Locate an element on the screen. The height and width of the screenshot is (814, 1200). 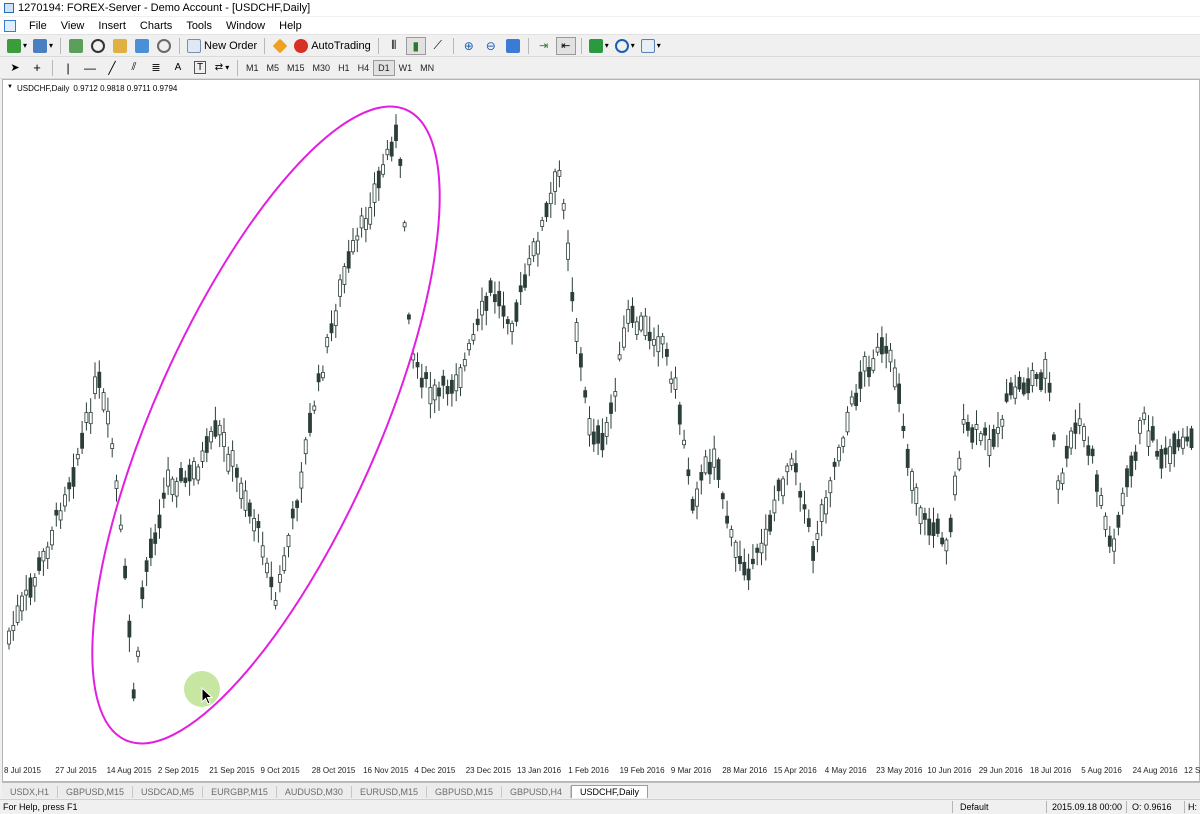
date-axis-label: 2 Sep 2015 is located at coordinates (178, 770).